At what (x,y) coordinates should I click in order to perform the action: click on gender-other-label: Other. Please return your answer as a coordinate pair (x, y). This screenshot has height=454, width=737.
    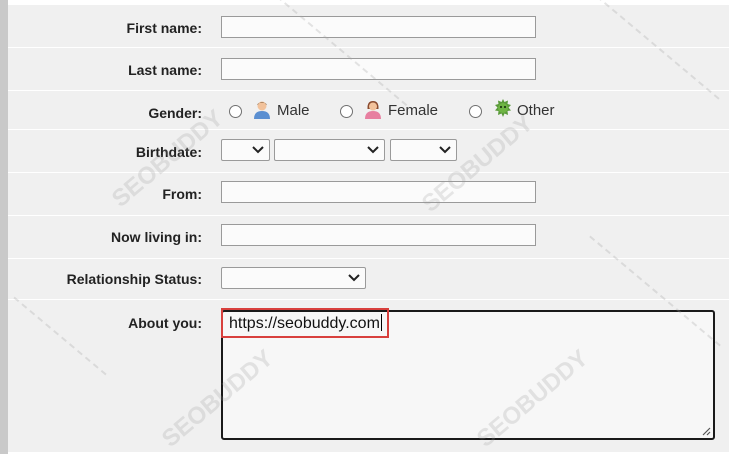
    Looking at the image, I should click on (536, 110).